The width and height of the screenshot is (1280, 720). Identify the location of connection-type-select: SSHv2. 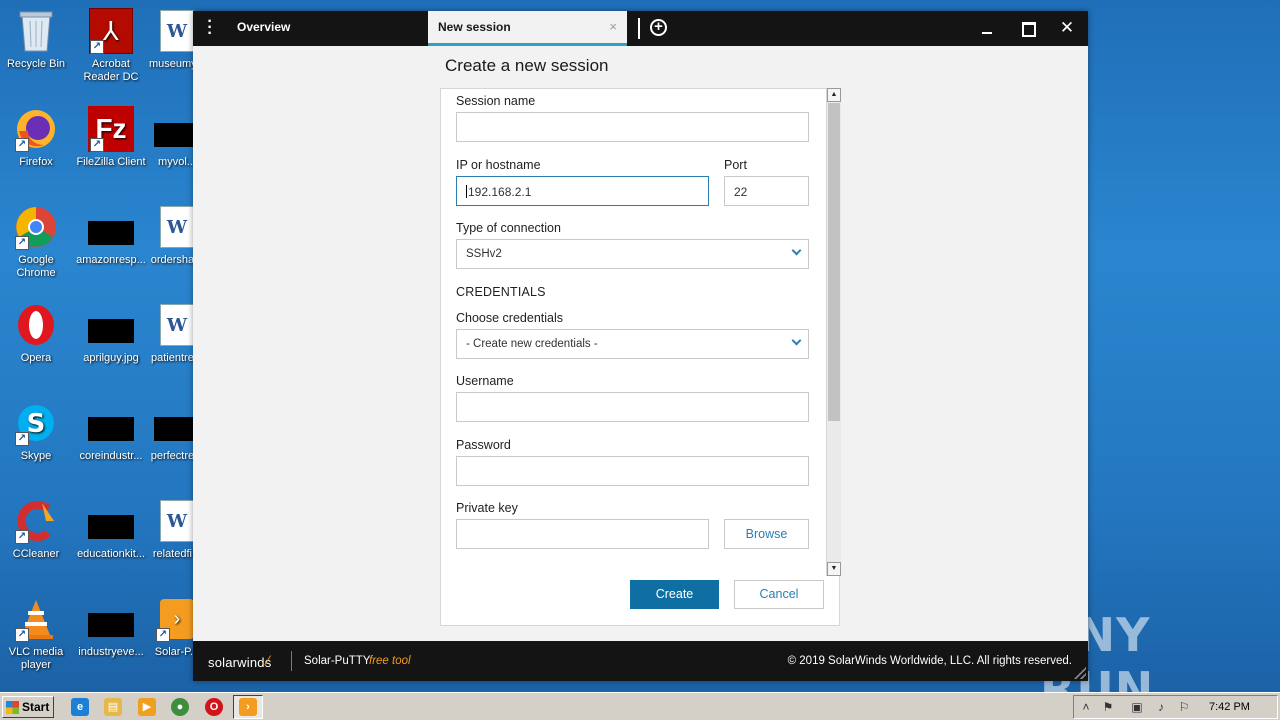
(632, 254).